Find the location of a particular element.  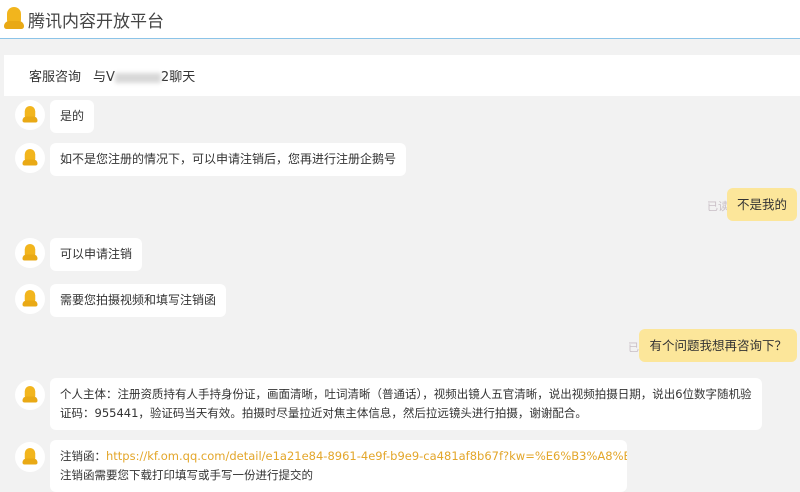

chat-with-prefix: 与V is located at coordinates (104, 77).